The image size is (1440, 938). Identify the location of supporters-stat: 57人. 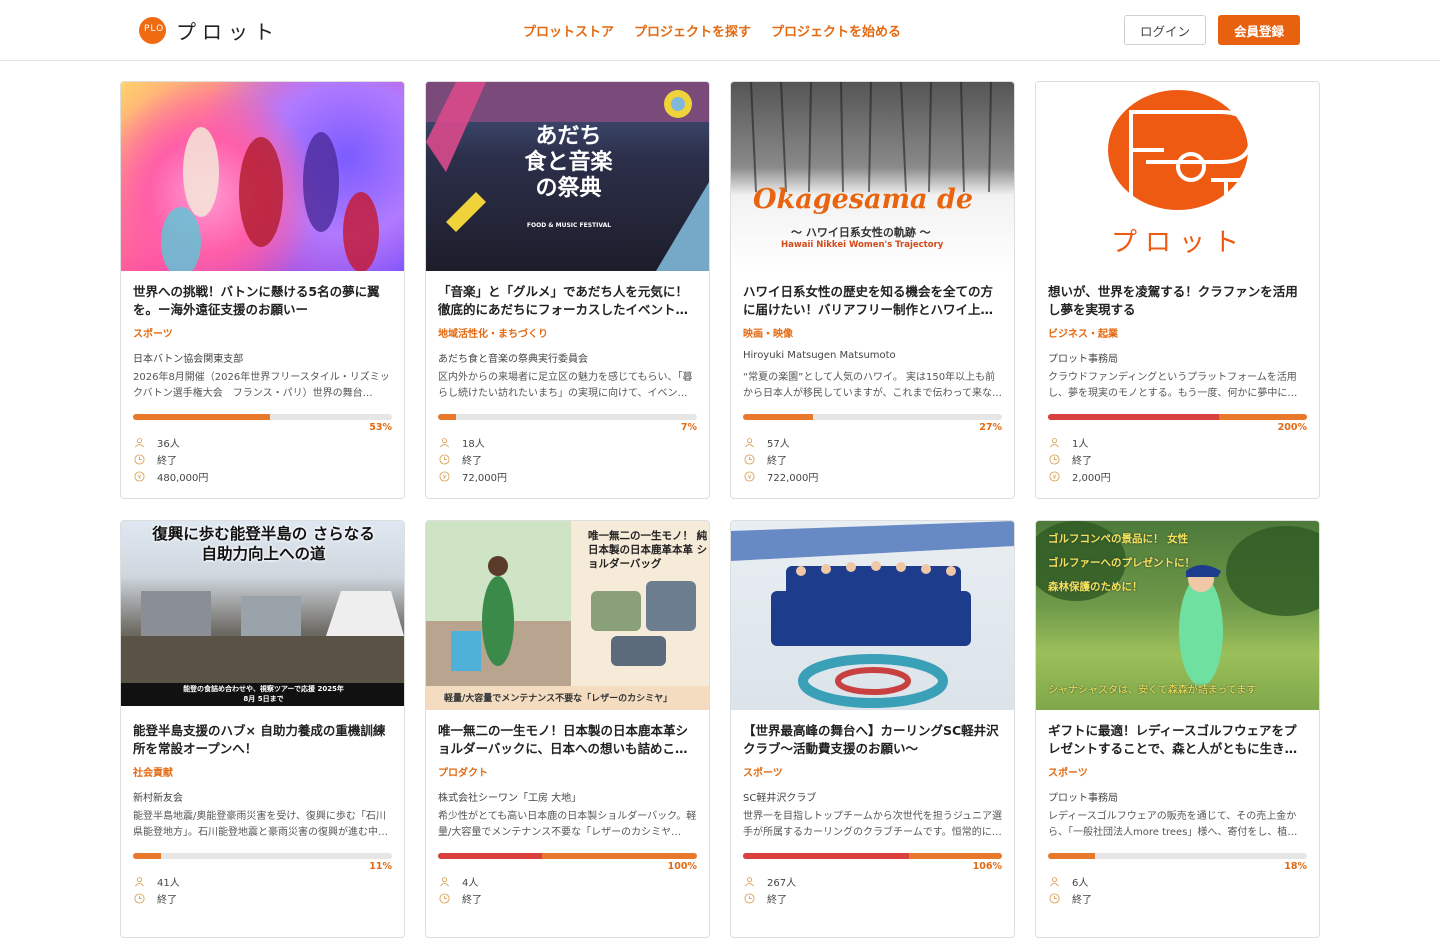
(872, 442).